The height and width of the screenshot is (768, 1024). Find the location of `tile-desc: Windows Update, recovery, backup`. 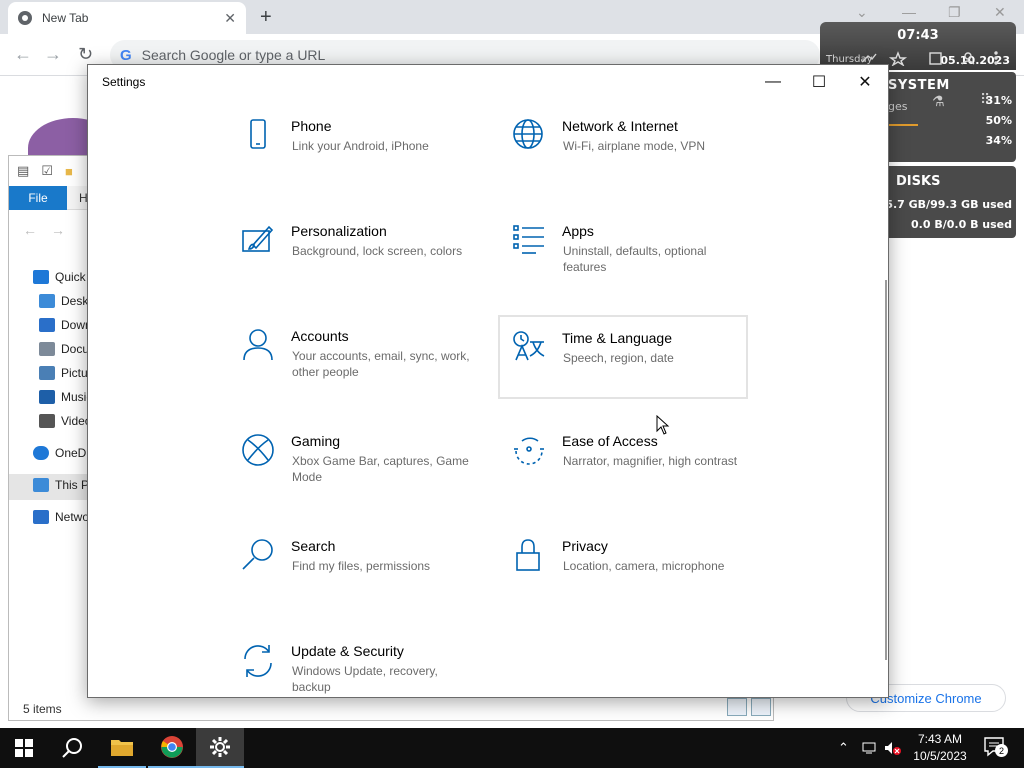

tile-desc: Windows Update, recovery, backup is located at coordinates (365, 679).